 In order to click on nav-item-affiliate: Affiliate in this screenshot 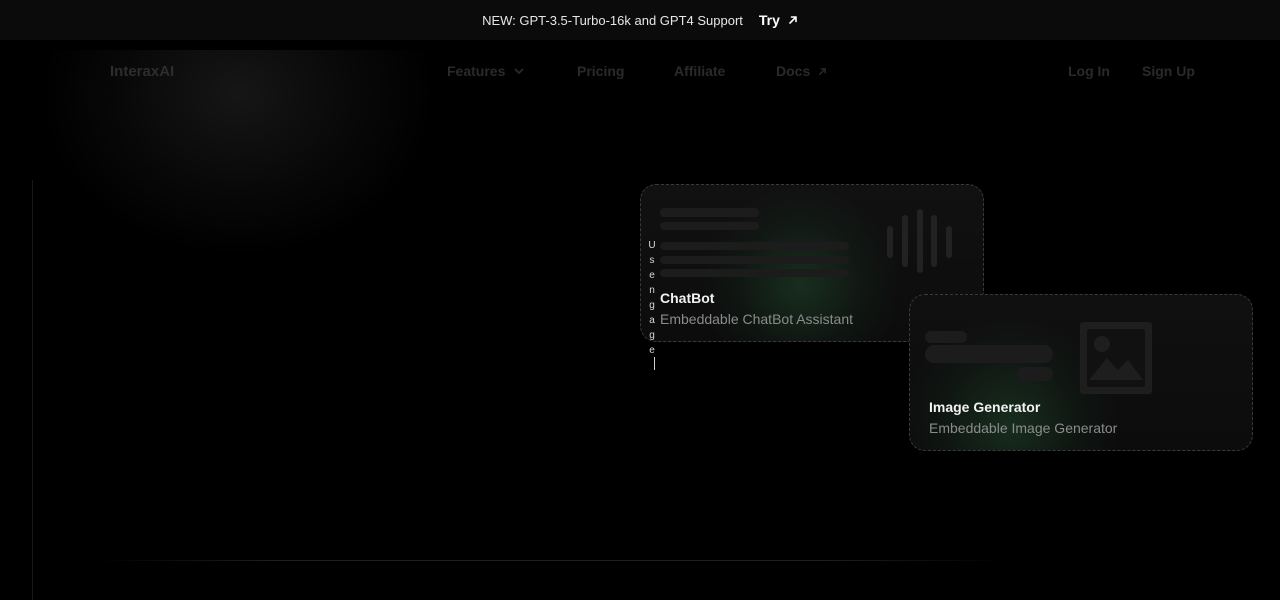, I will do `click(699, 71)`.